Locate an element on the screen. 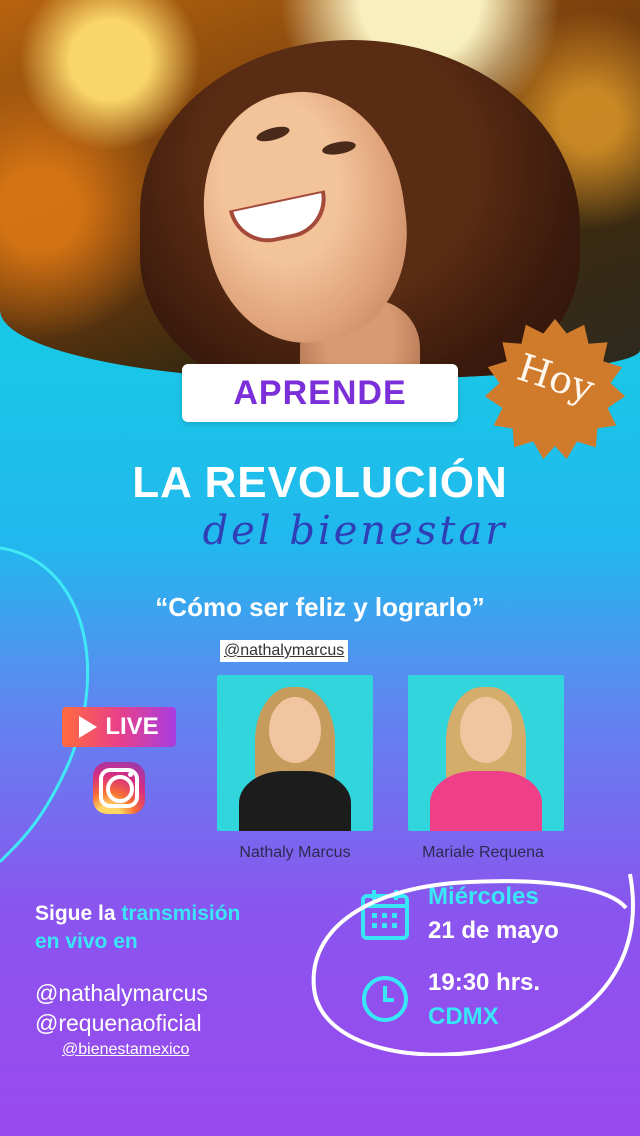 This screenshot has height=1136, width=640. instagram-icon-dot is located at coordinates (130, 774).